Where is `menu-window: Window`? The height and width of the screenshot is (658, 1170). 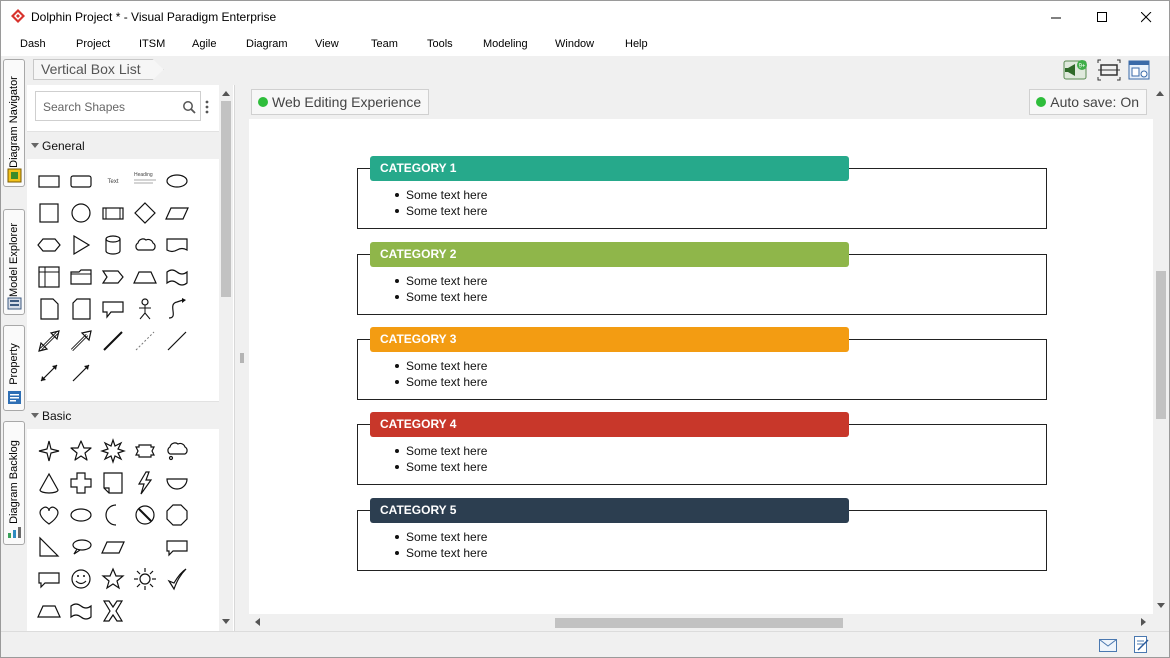
menu-window: Window is located at coordinates (574, 44).